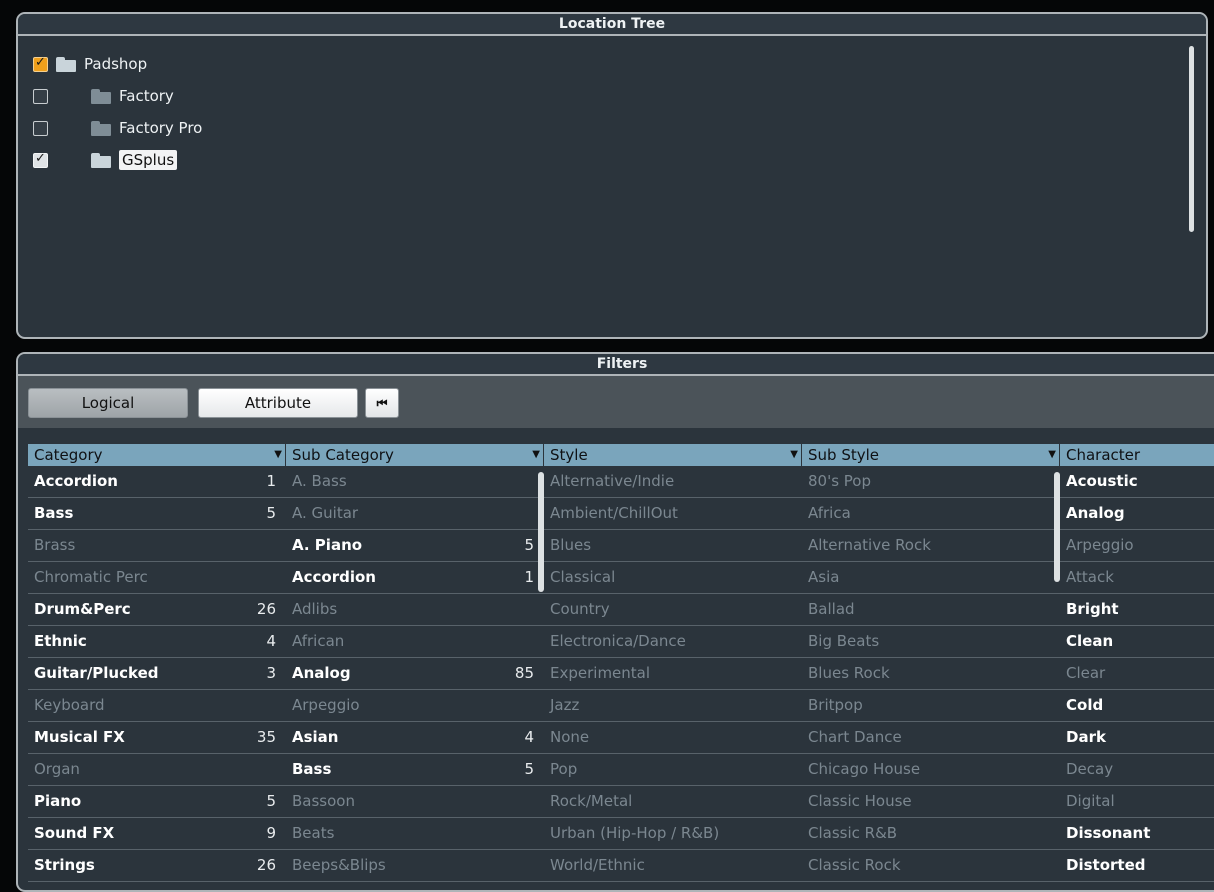 Image resolution: width=1214 pixels, height=892 pixels. Describe the element at coordinates (69, 705) in the screenshot. I see `filter-item-label: Keyboard` at that location.